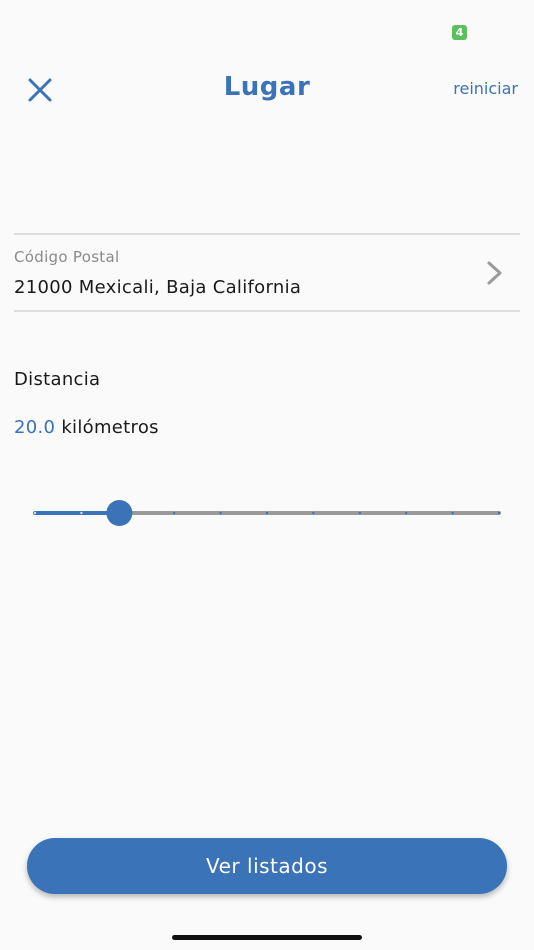 The height and width of the screenshot is (950, 534). What do you see at coordinates (267, 937) in the screenshot?
I see `home-indicator` at bounding box center [267, 937].